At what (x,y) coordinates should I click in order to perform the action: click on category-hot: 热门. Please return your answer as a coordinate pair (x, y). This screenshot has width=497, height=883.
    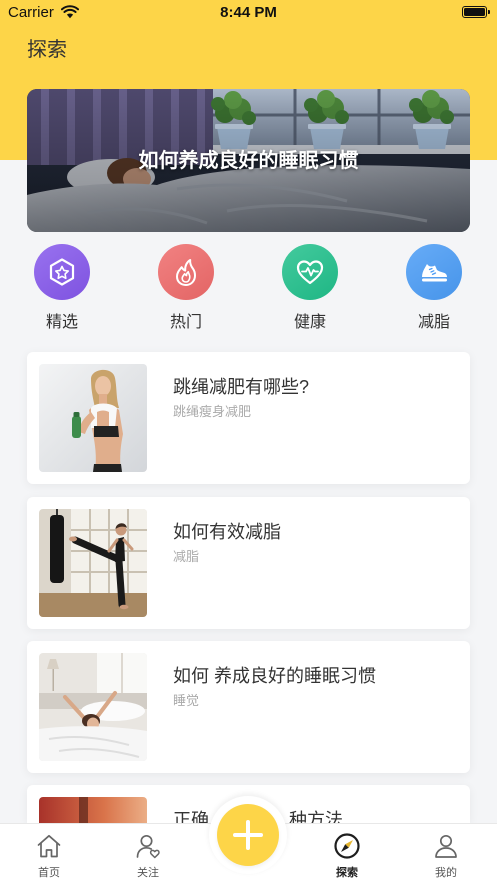
    Looking at the image, I should click on (186, 290).